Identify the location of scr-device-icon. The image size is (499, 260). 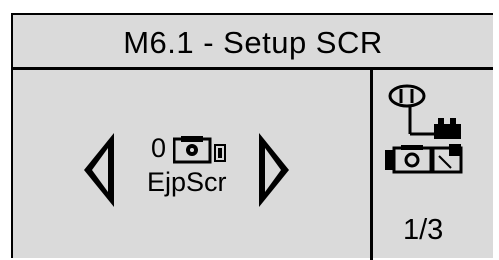
(204, 152).